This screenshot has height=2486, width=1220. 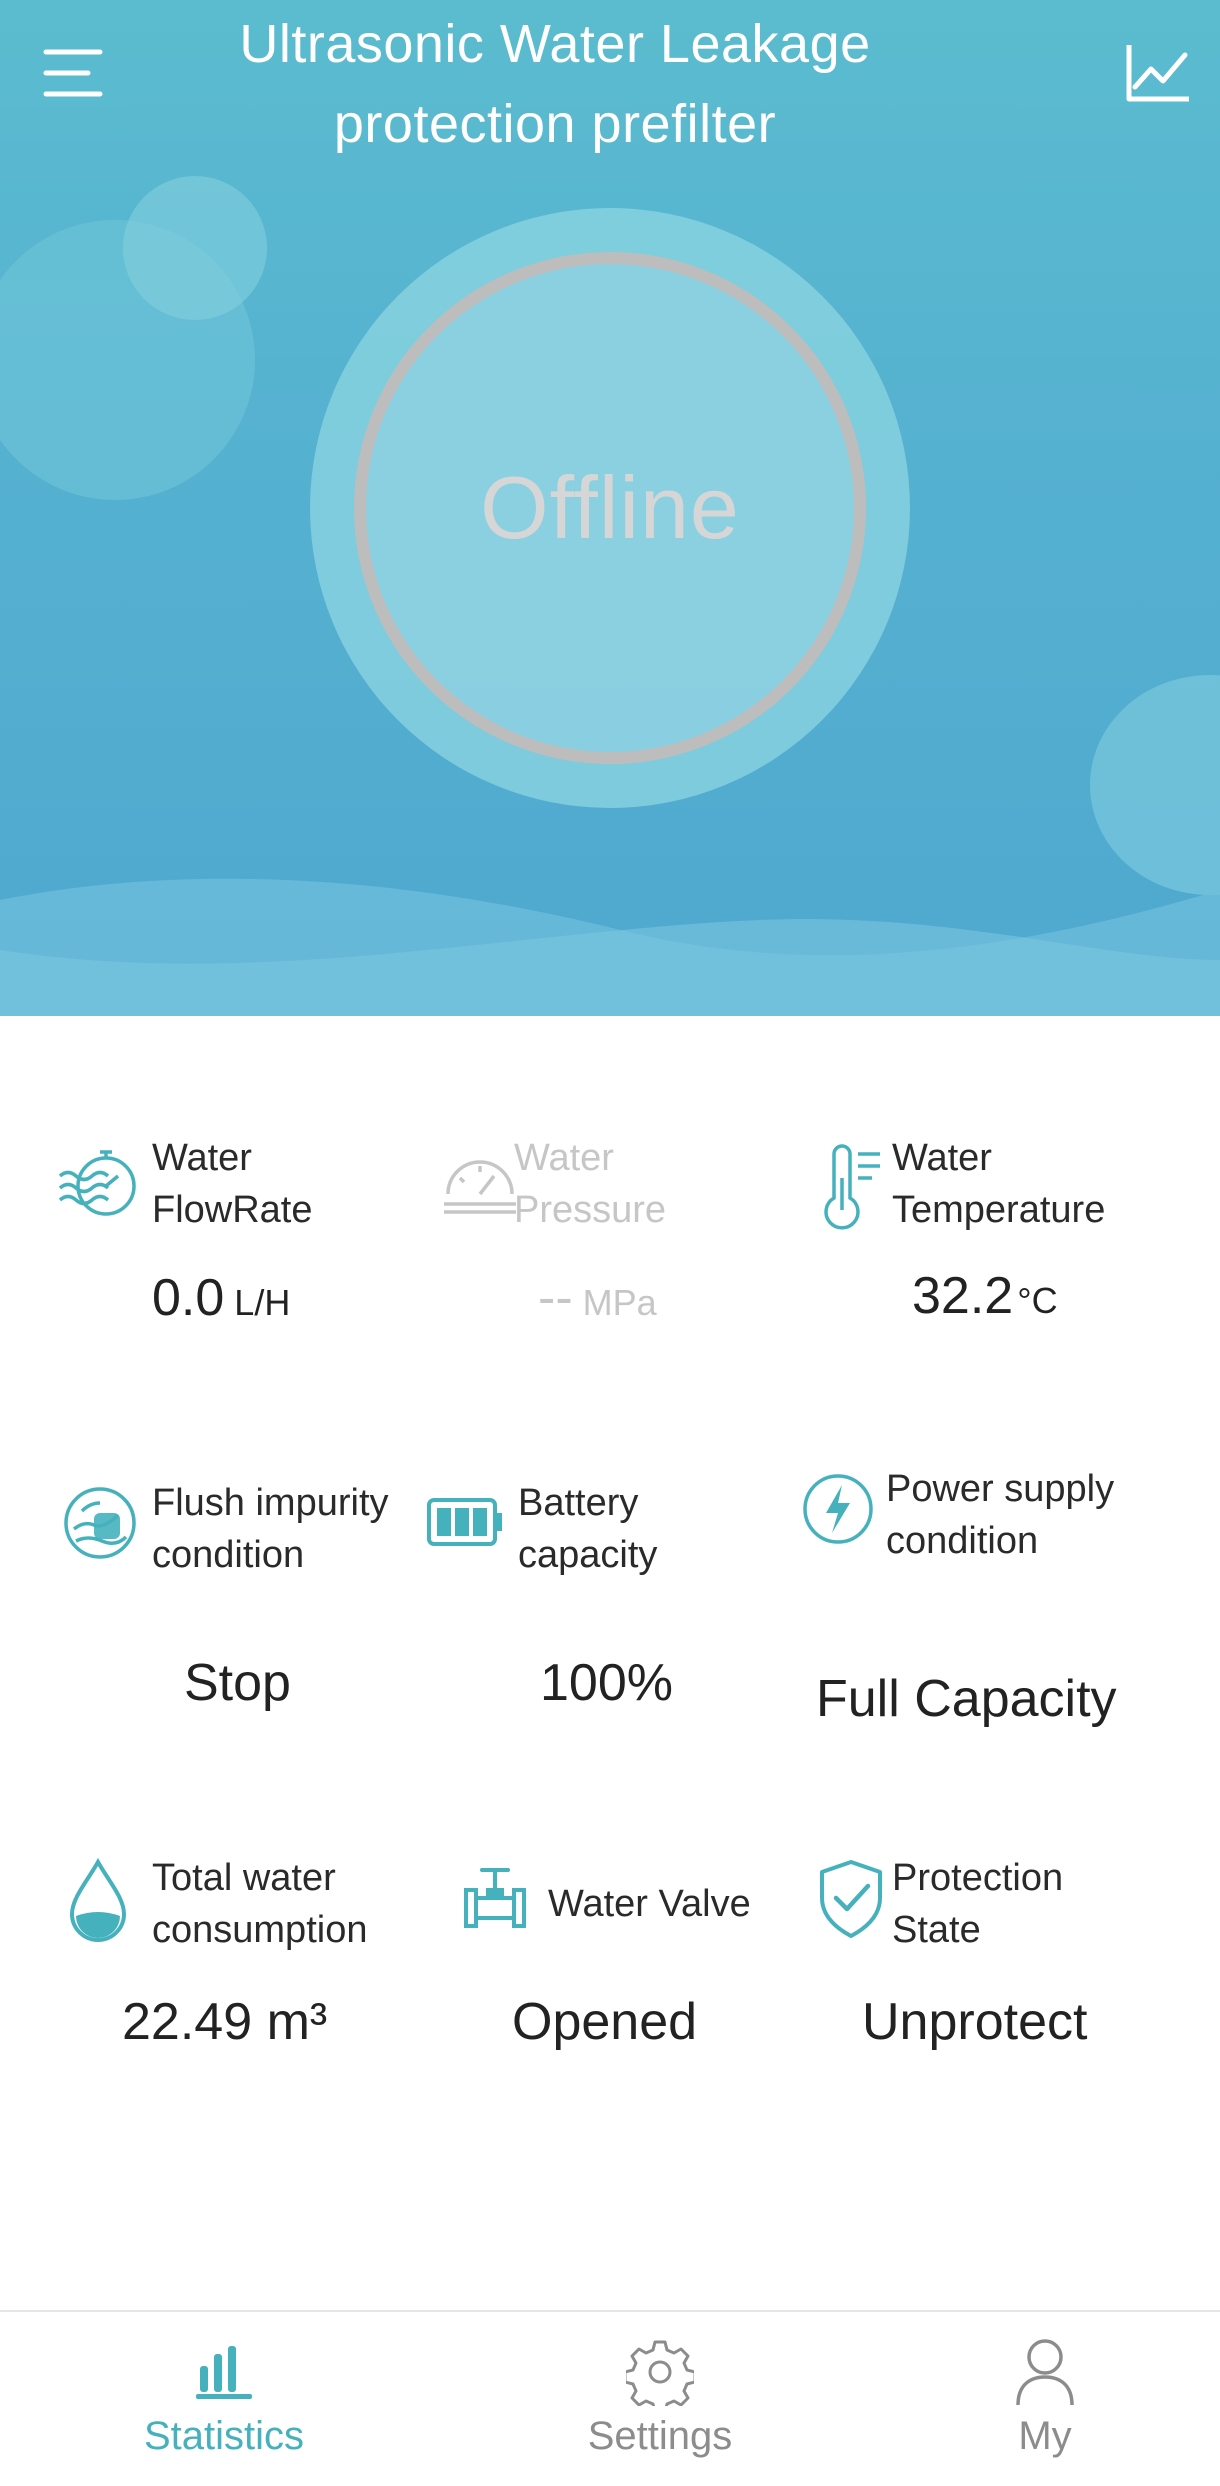 I want to click on bar-chart-icon, so click(x=224, y=2372).